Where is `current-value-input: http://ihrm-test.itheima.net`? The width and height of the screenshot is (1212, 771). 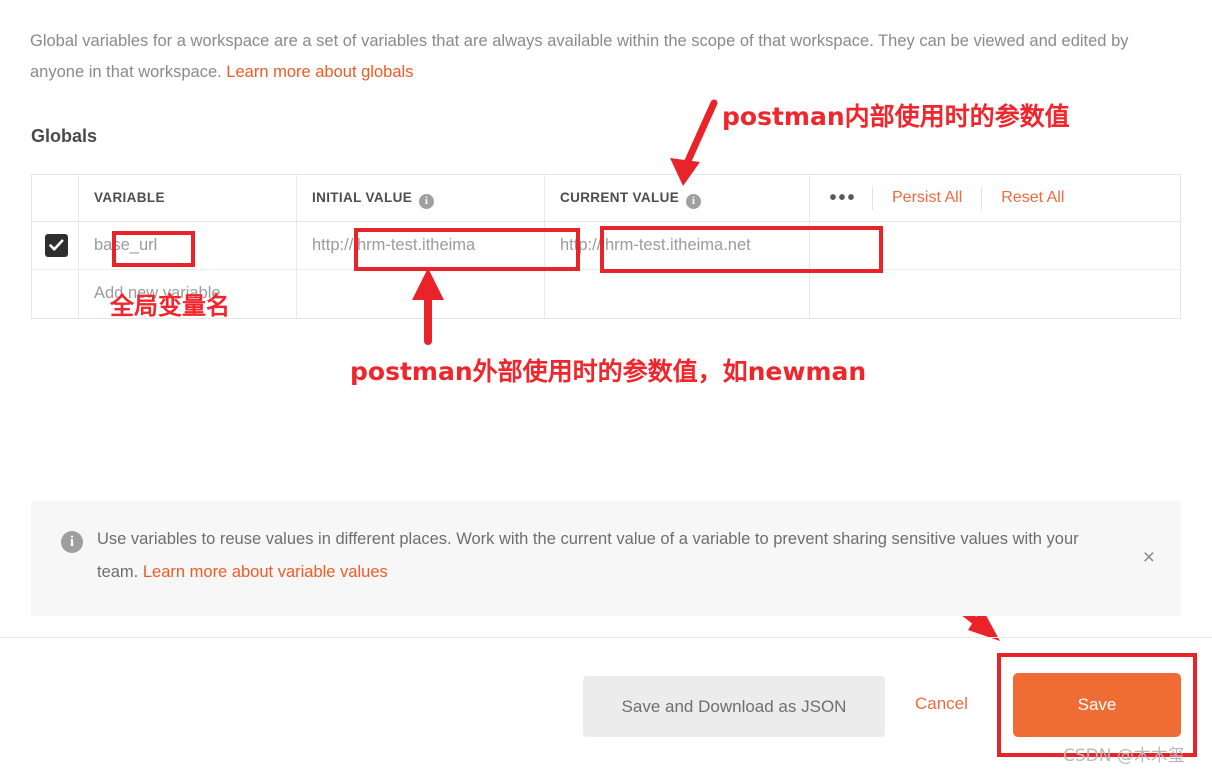 current-value-input: http://ihrm-test.itheima.net is located at coordinates (682, 245).